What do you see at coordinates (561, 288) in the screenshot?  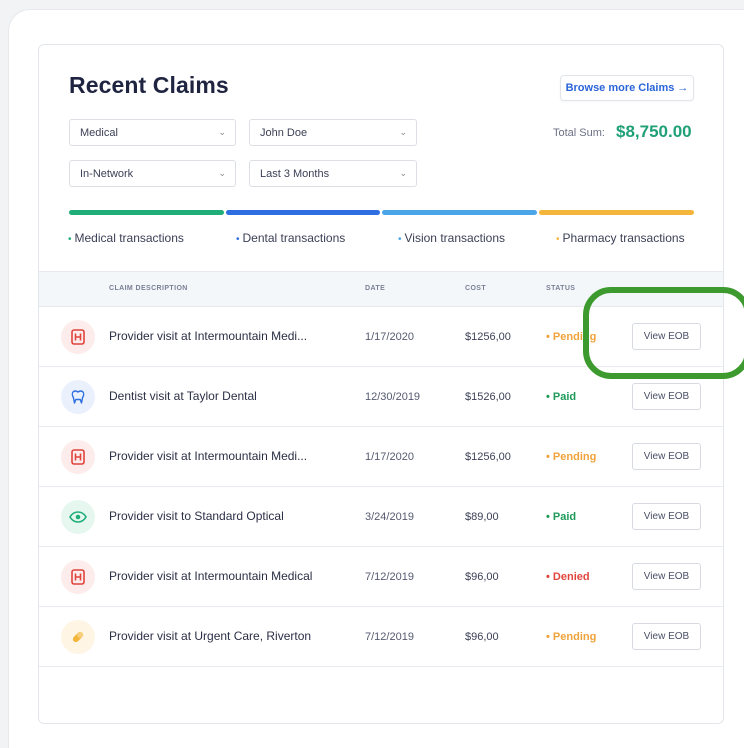 I see `column-status: STATUS` at bounding box center [561, 288].